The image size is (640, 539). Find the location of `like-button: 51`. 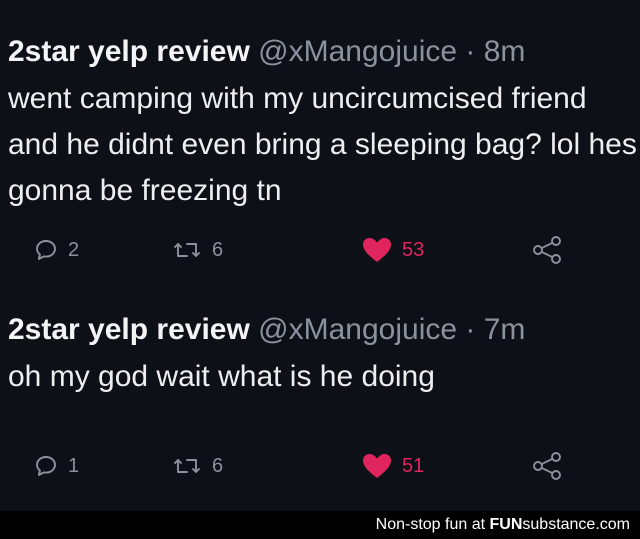

like-button: 51 is located at coordinates (393, 466).